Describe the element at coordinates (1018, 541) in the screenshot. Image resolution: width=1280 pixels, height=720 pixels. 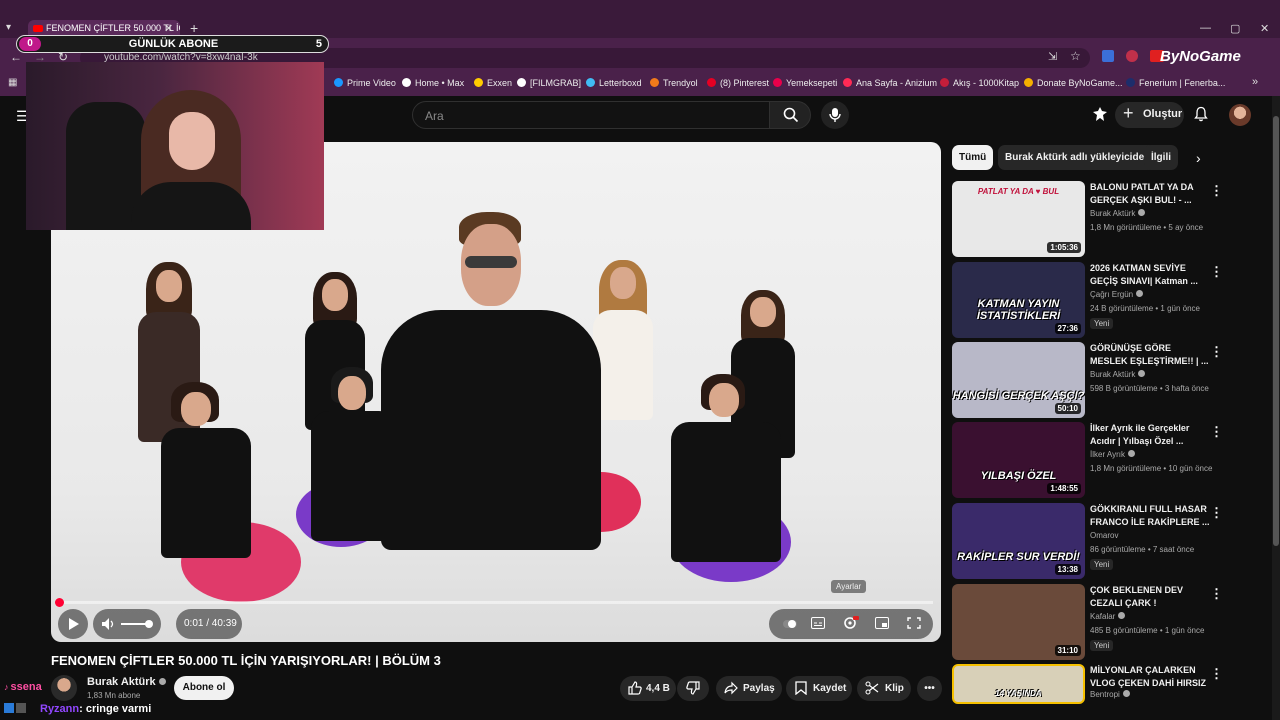
I see `recommendation-thumbnail: RAKİPLER SUR VERDİ! 13:38` at that location.